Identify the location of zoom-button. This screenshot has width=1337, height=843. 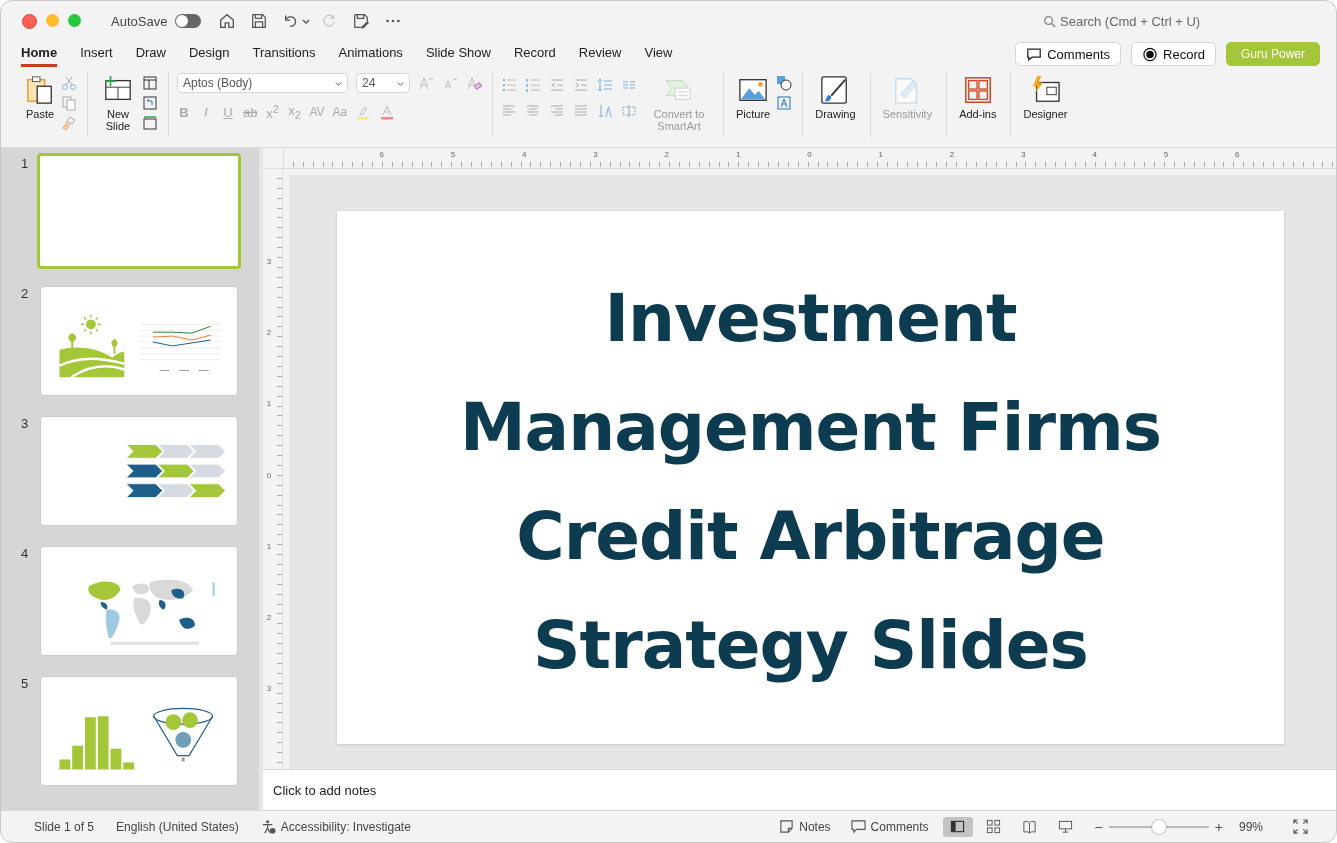
(74, 20).